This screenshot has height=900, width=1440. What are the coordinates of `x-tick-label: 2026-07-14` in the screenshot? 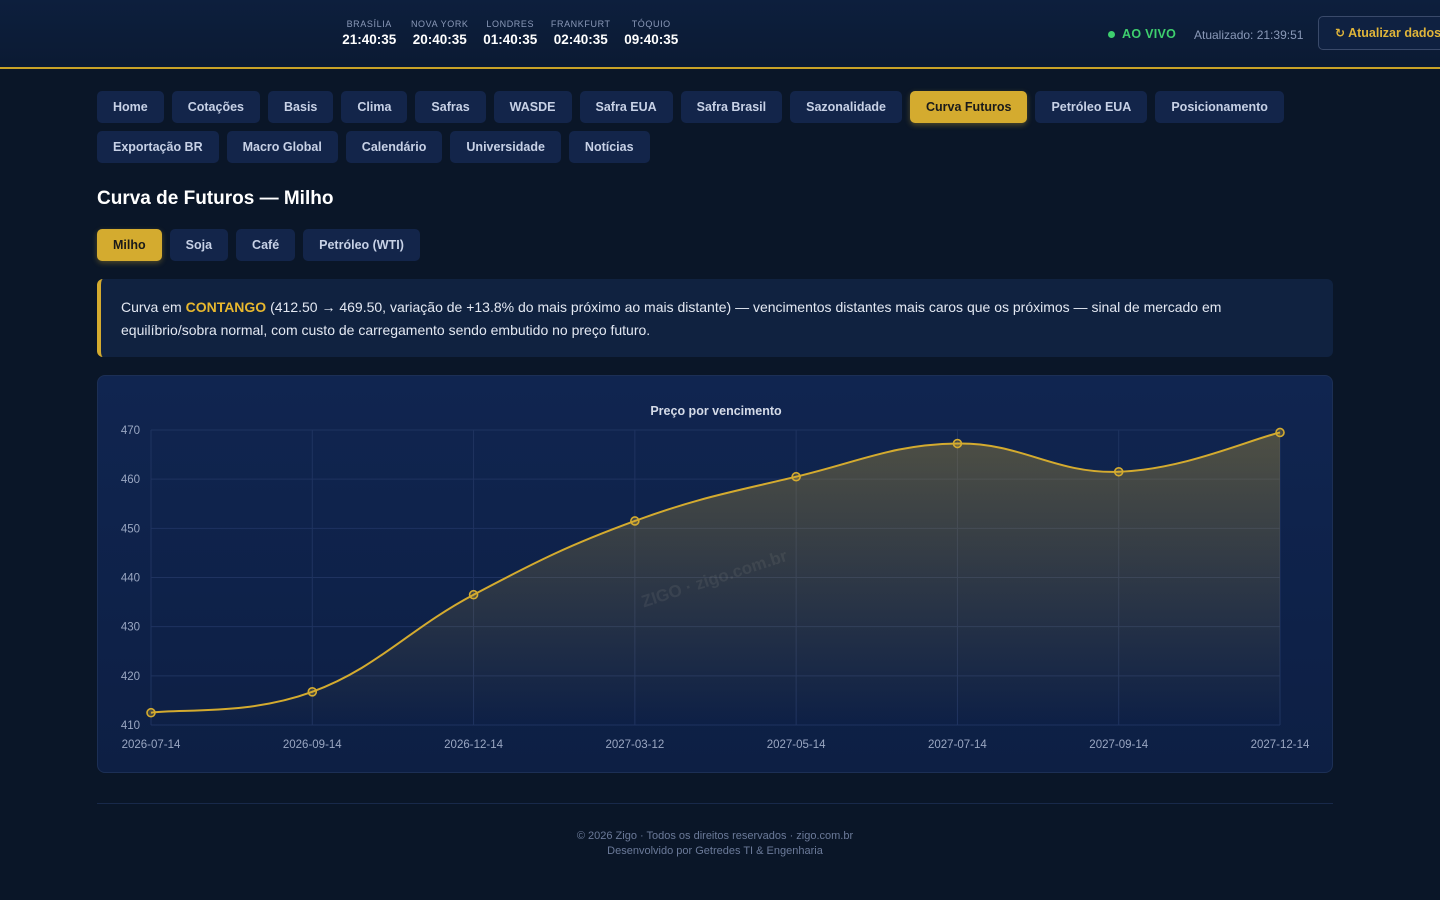 It's located at (151, 745).